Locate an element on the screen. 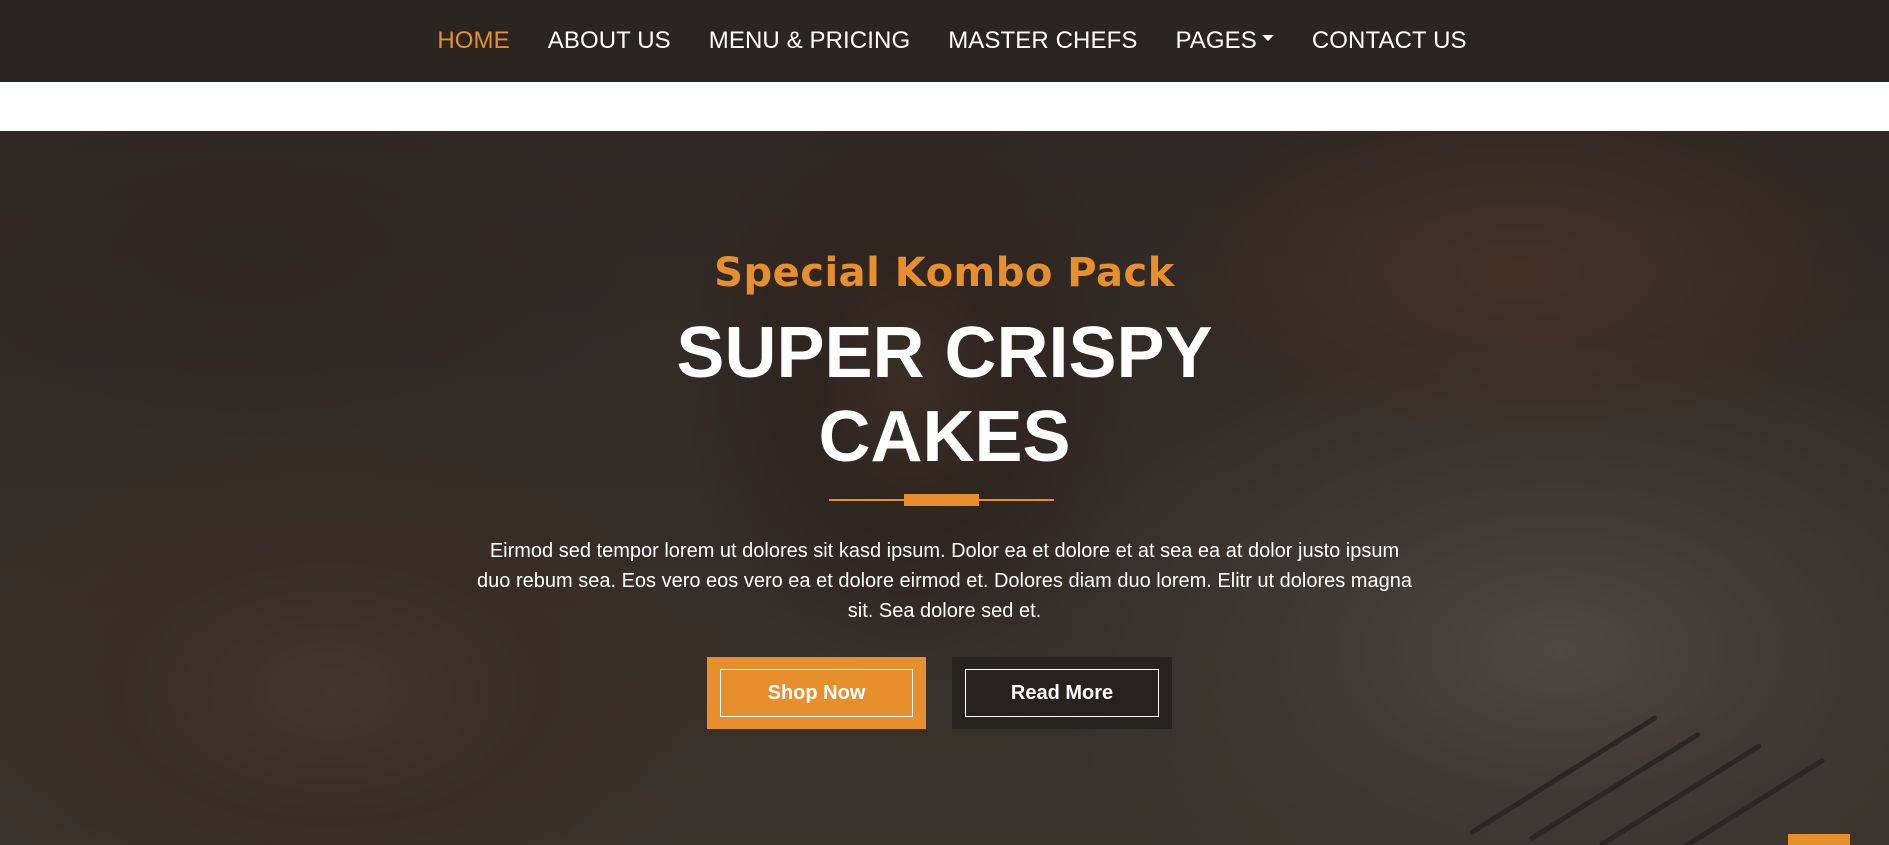 The width and height of the screenshot is (1889, 845). nav-item-contact-us-label: CONTACT US is located at coordinates (1389, 40).